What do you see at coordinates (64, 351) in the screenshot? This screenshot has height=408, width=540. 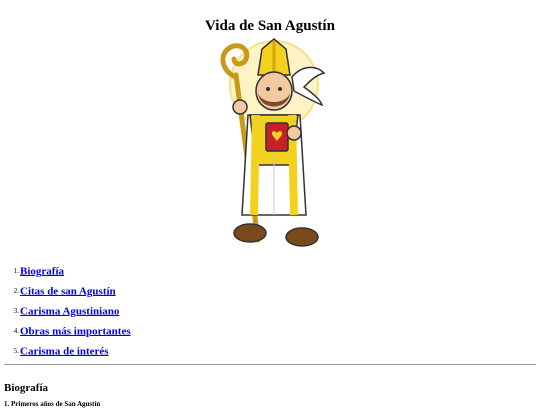 I see `toc-link-carisma-interes: Carisma de interés` at bounding box center [64, 351].